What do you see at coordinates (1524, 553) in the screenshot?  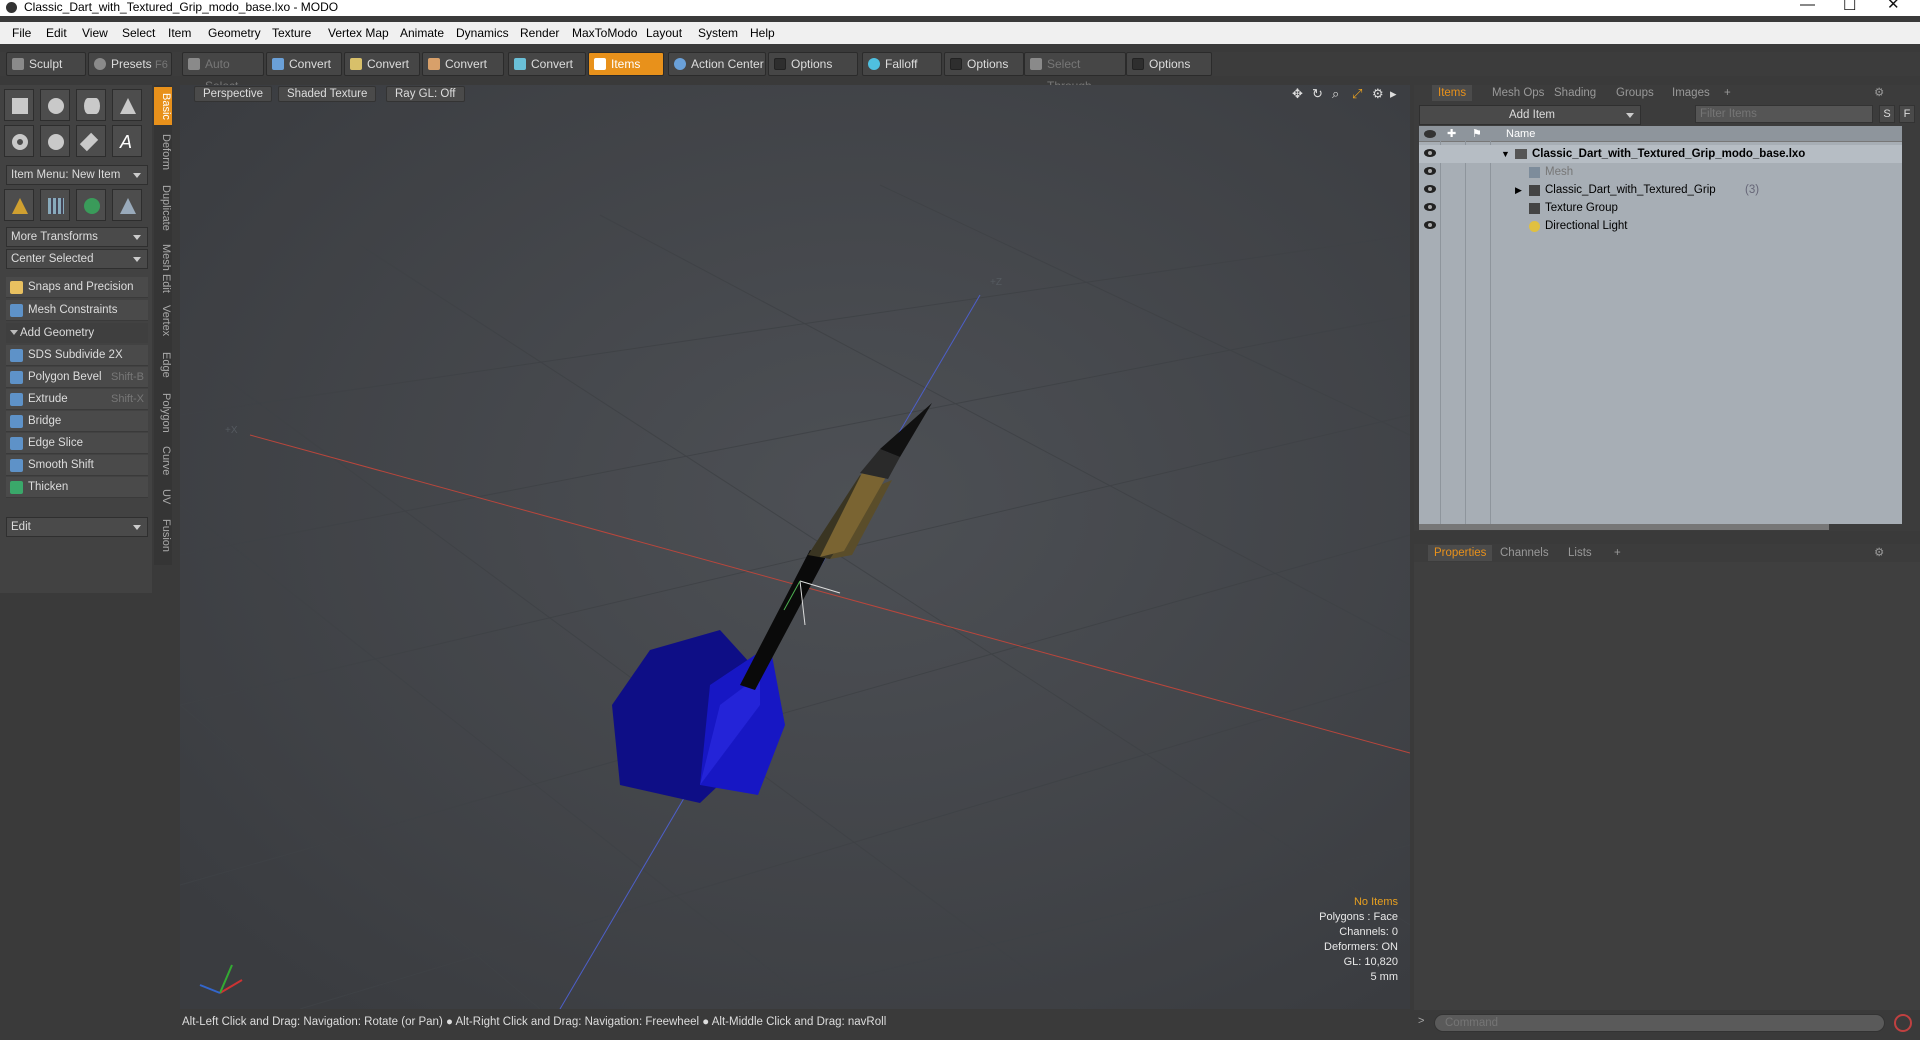 I see `tab-channels: Channels` at bounding box center [1524, 553].